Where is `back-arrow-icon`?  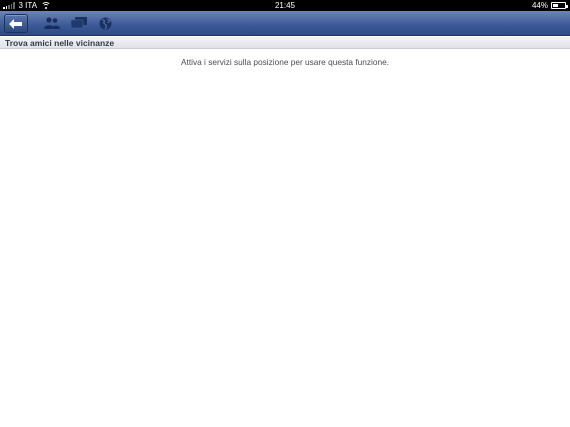 back-arrow-icon is located at coordinates (15, 23).